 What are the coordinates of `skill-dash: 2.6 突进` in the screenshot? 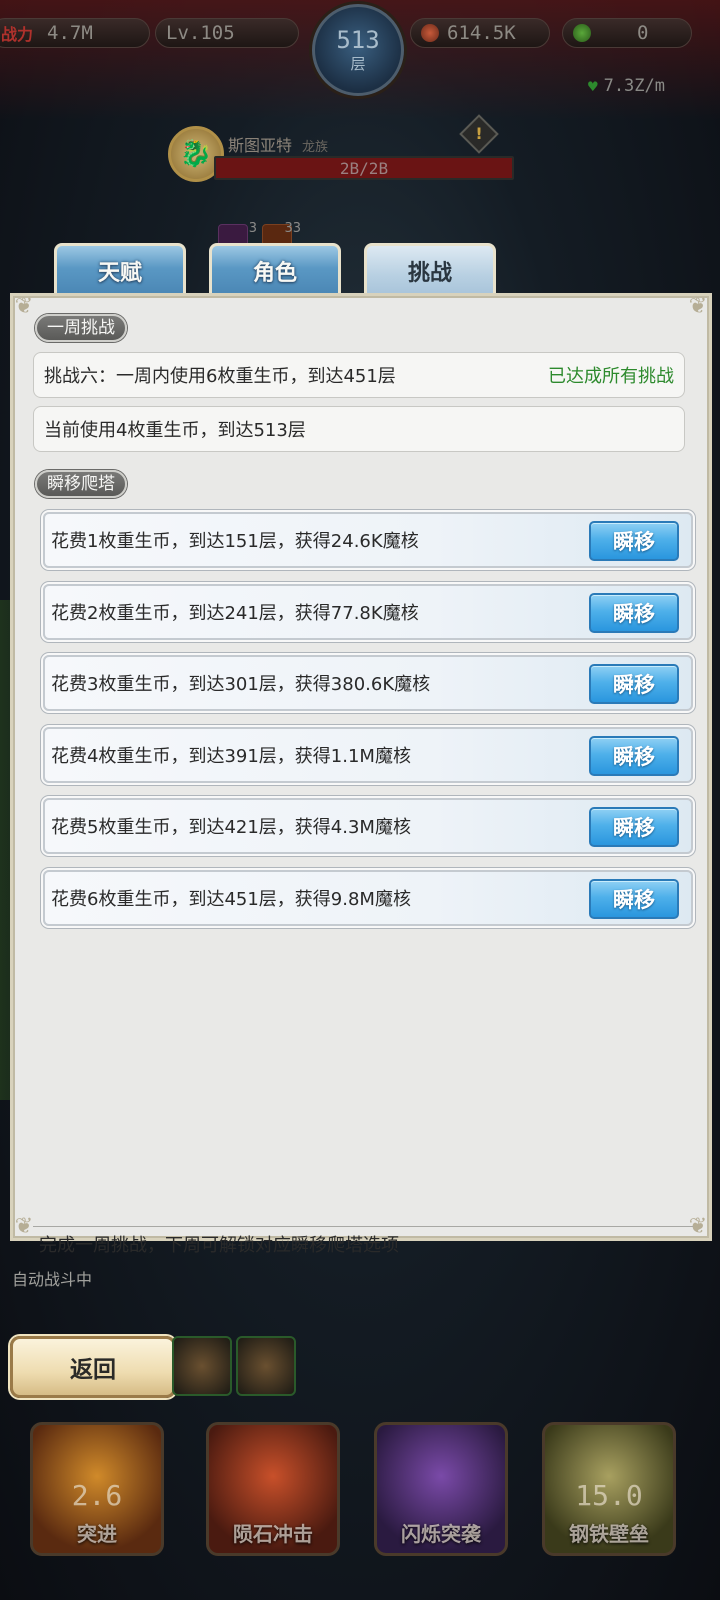 It's located at (97, 1489).